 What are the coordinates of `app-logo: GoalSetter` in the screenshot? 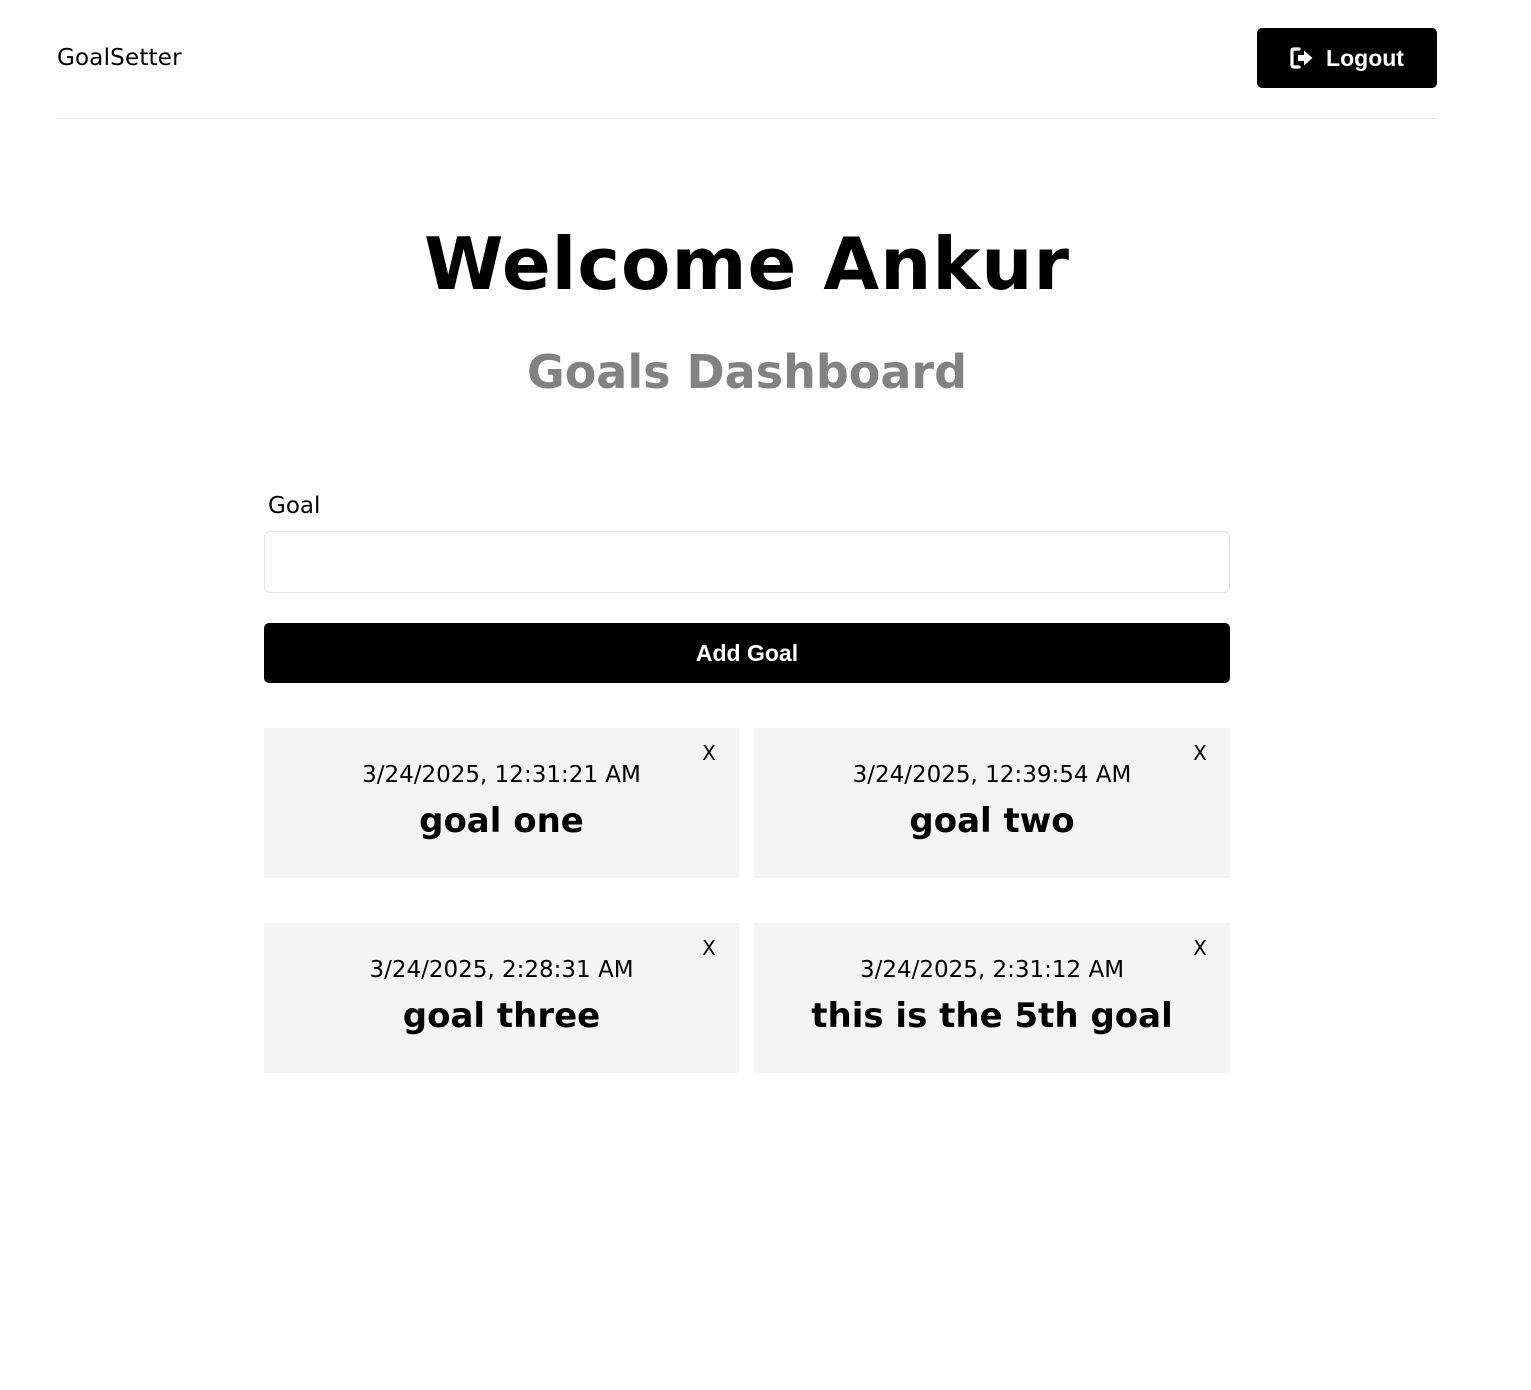 It's located at (119, 58).